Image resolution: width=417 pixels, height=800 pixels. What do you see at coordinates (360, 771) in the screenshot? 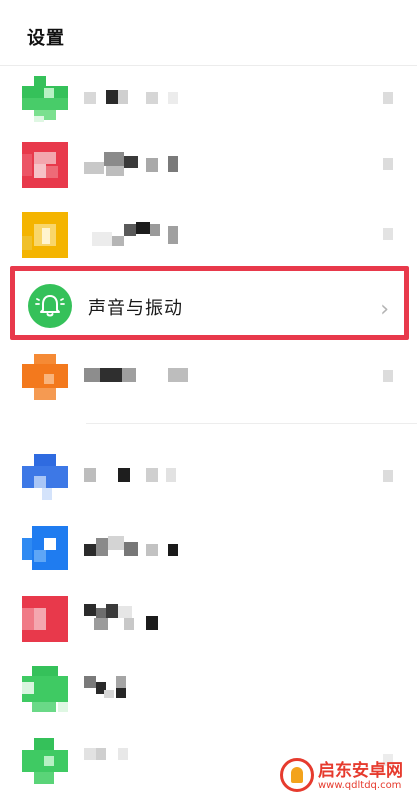
I see `watermark-title: 启东安卓网` at bounding box center [360, 771].